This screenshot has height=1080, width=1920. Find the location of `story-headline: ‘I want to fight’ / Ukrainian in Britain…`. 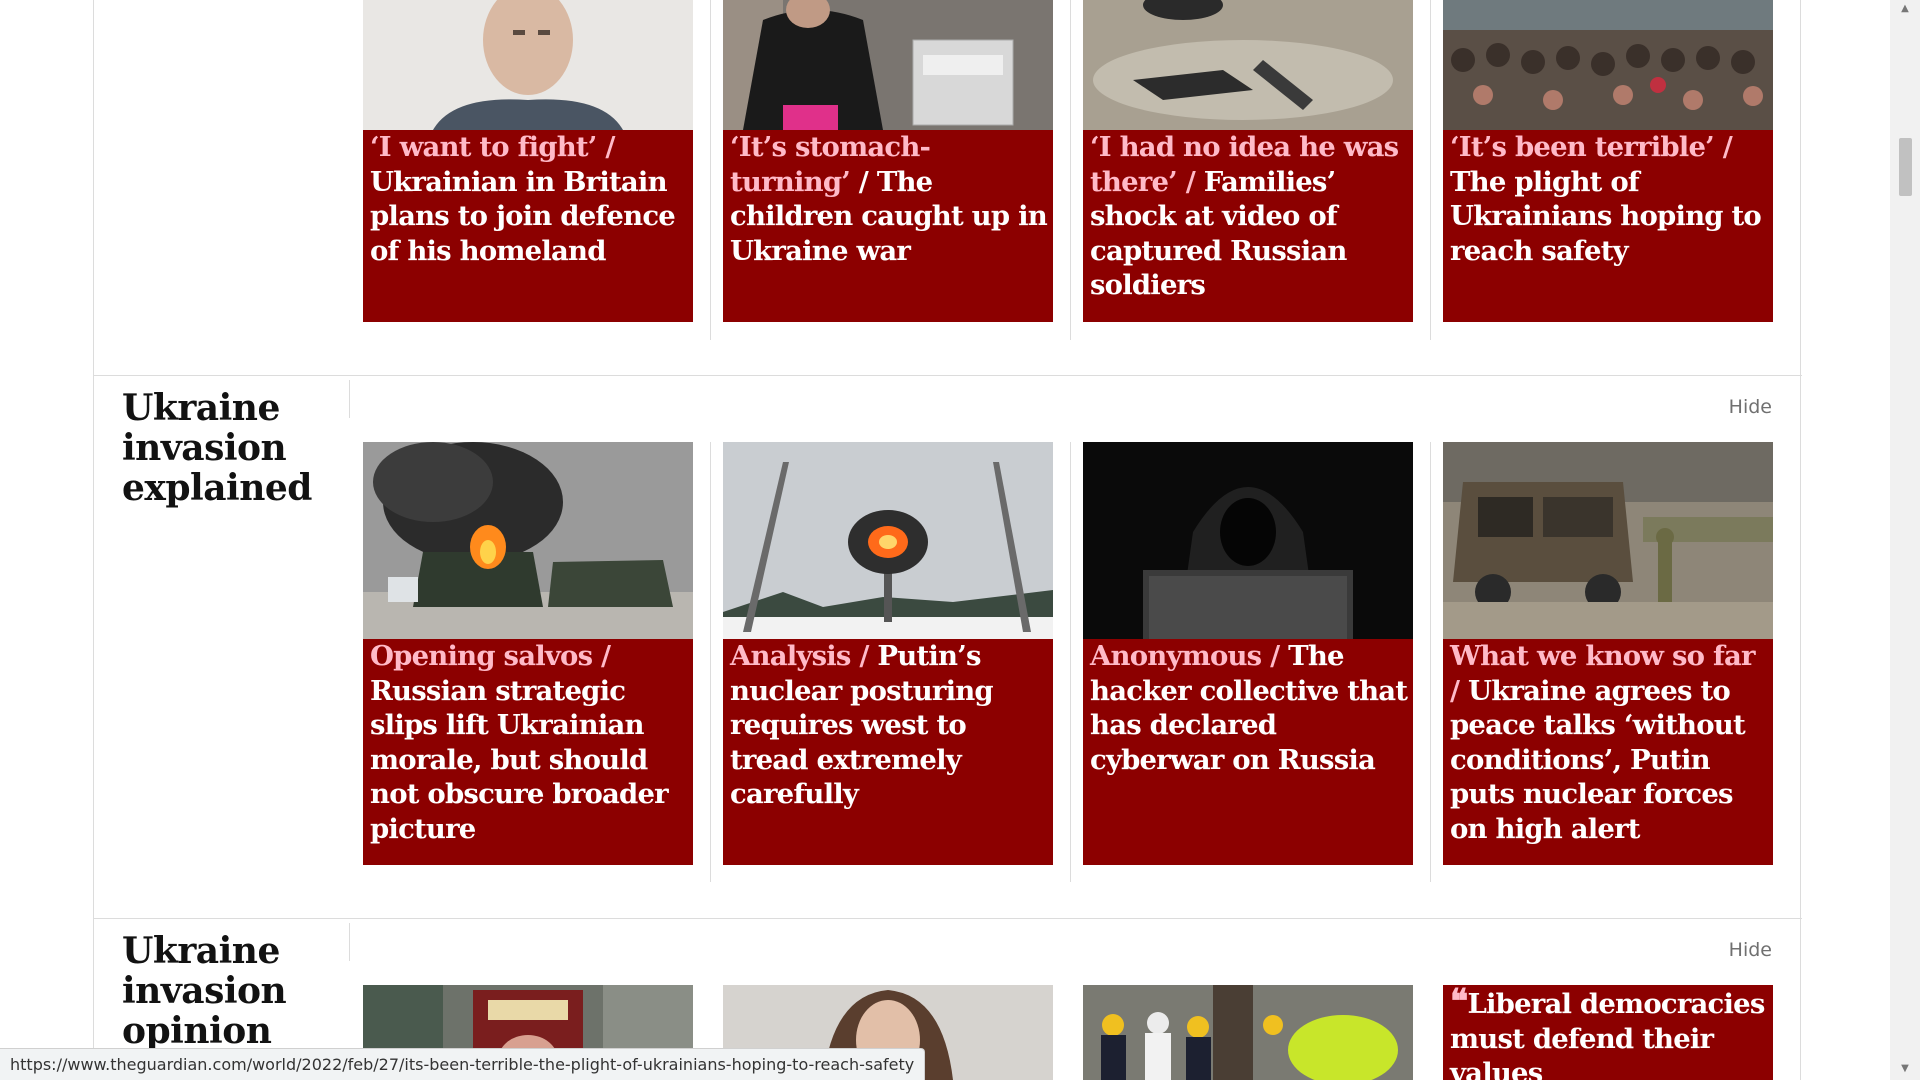

story-headline: ‘I want to fight’ / Ukrainian in Britain… is located at coordinates (529, 199).